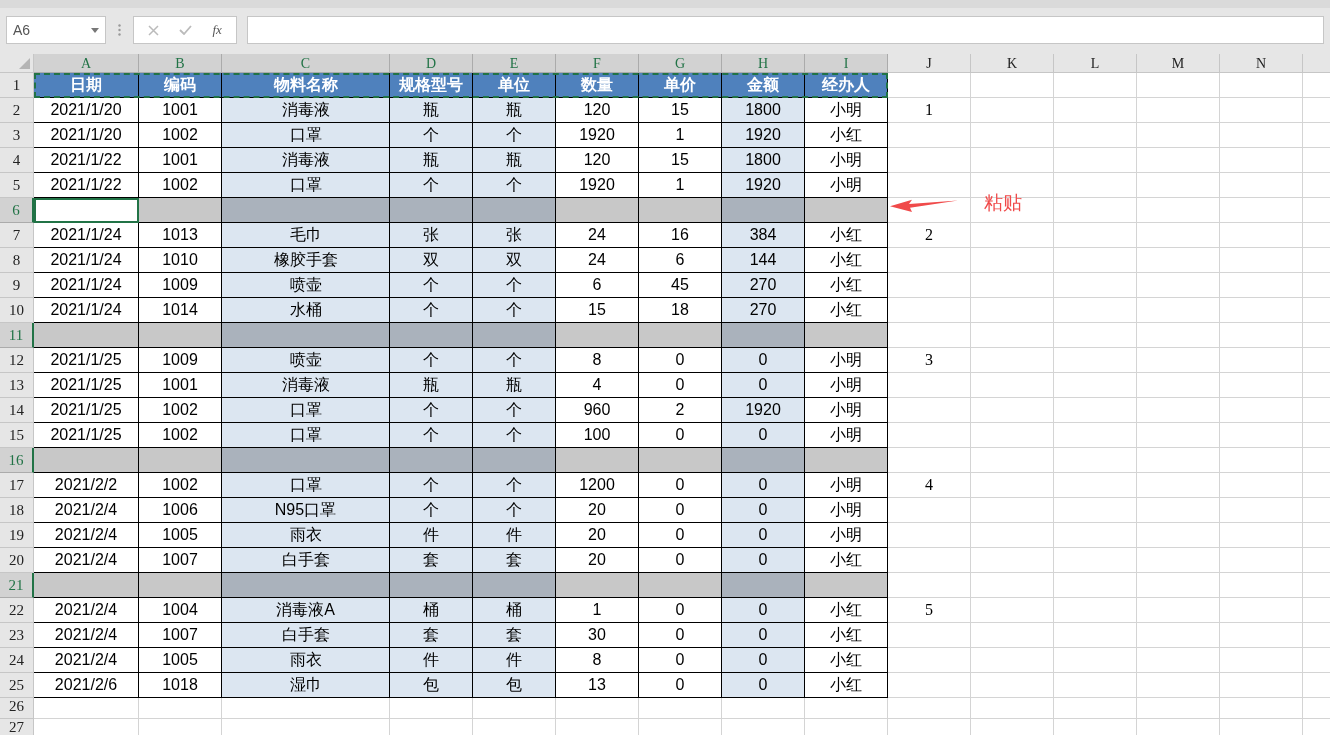 This screenshot has width=1330, height=735. What do you see at coordinates (17, 210) in the screenshot?
I see `row-number: 6` at bounding box center [17, 210].